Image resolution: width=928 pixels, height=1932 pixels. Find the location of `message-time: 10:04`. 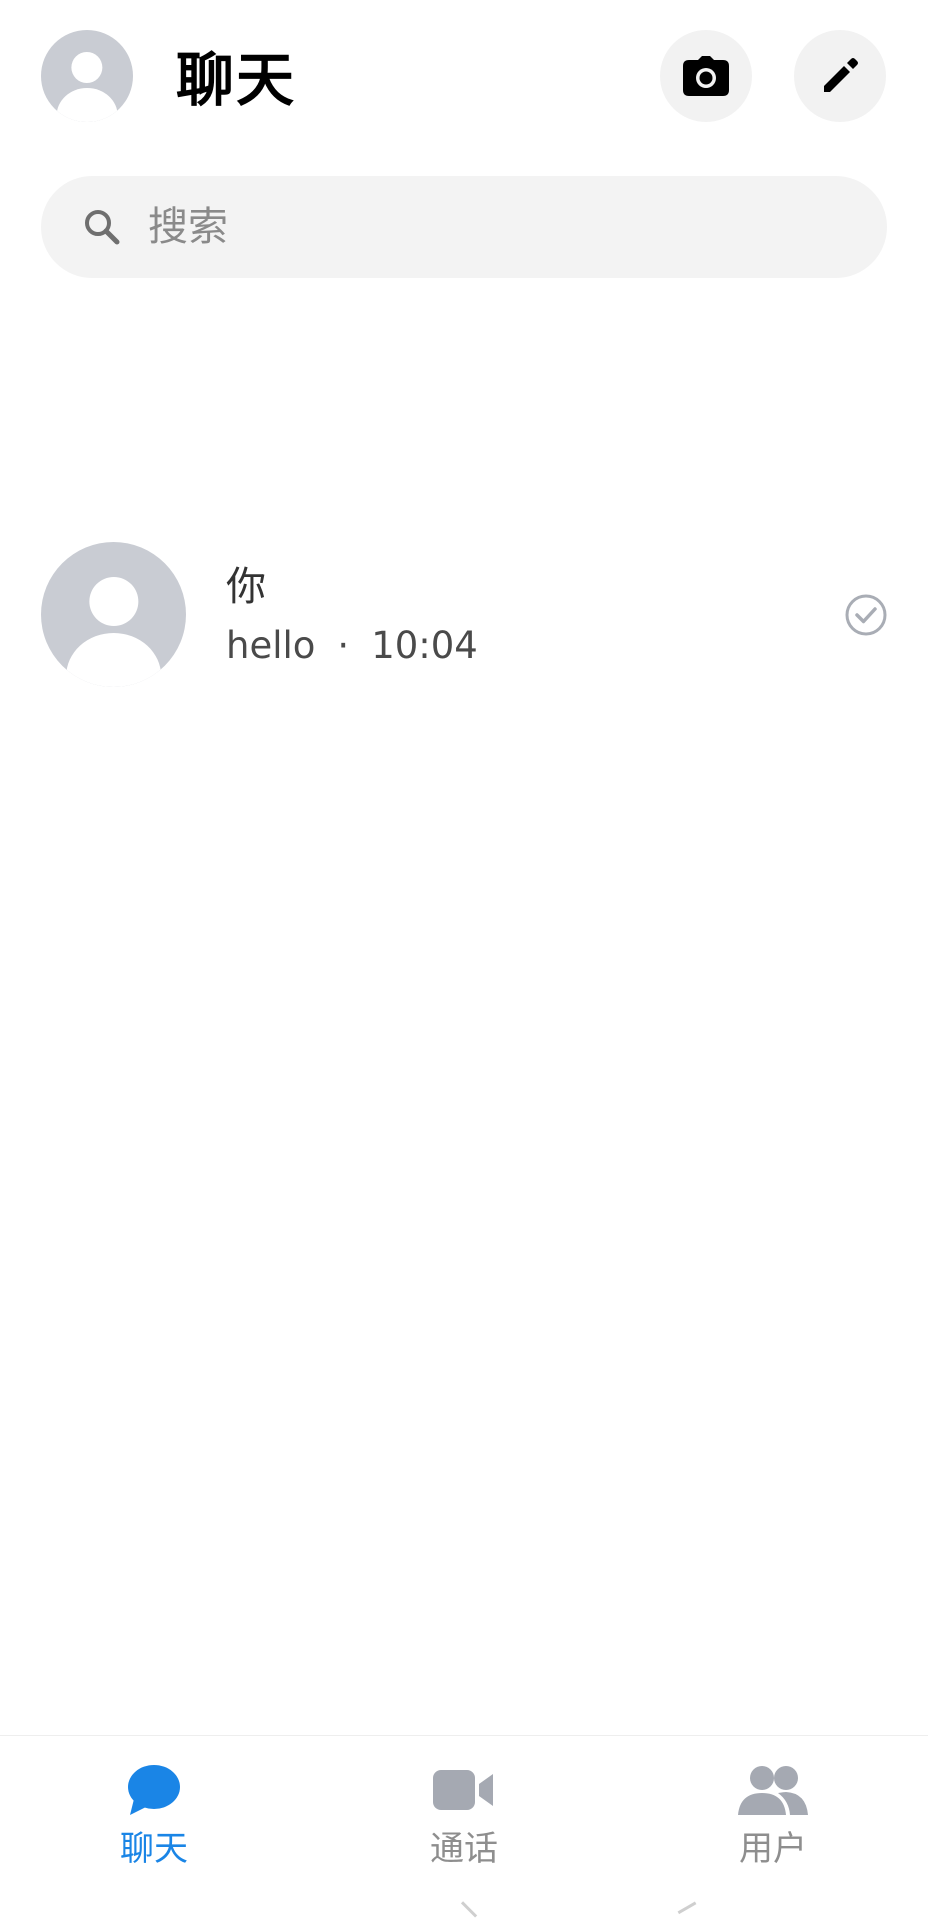

message-time: 10:04 is located at coordinates (424, 645).